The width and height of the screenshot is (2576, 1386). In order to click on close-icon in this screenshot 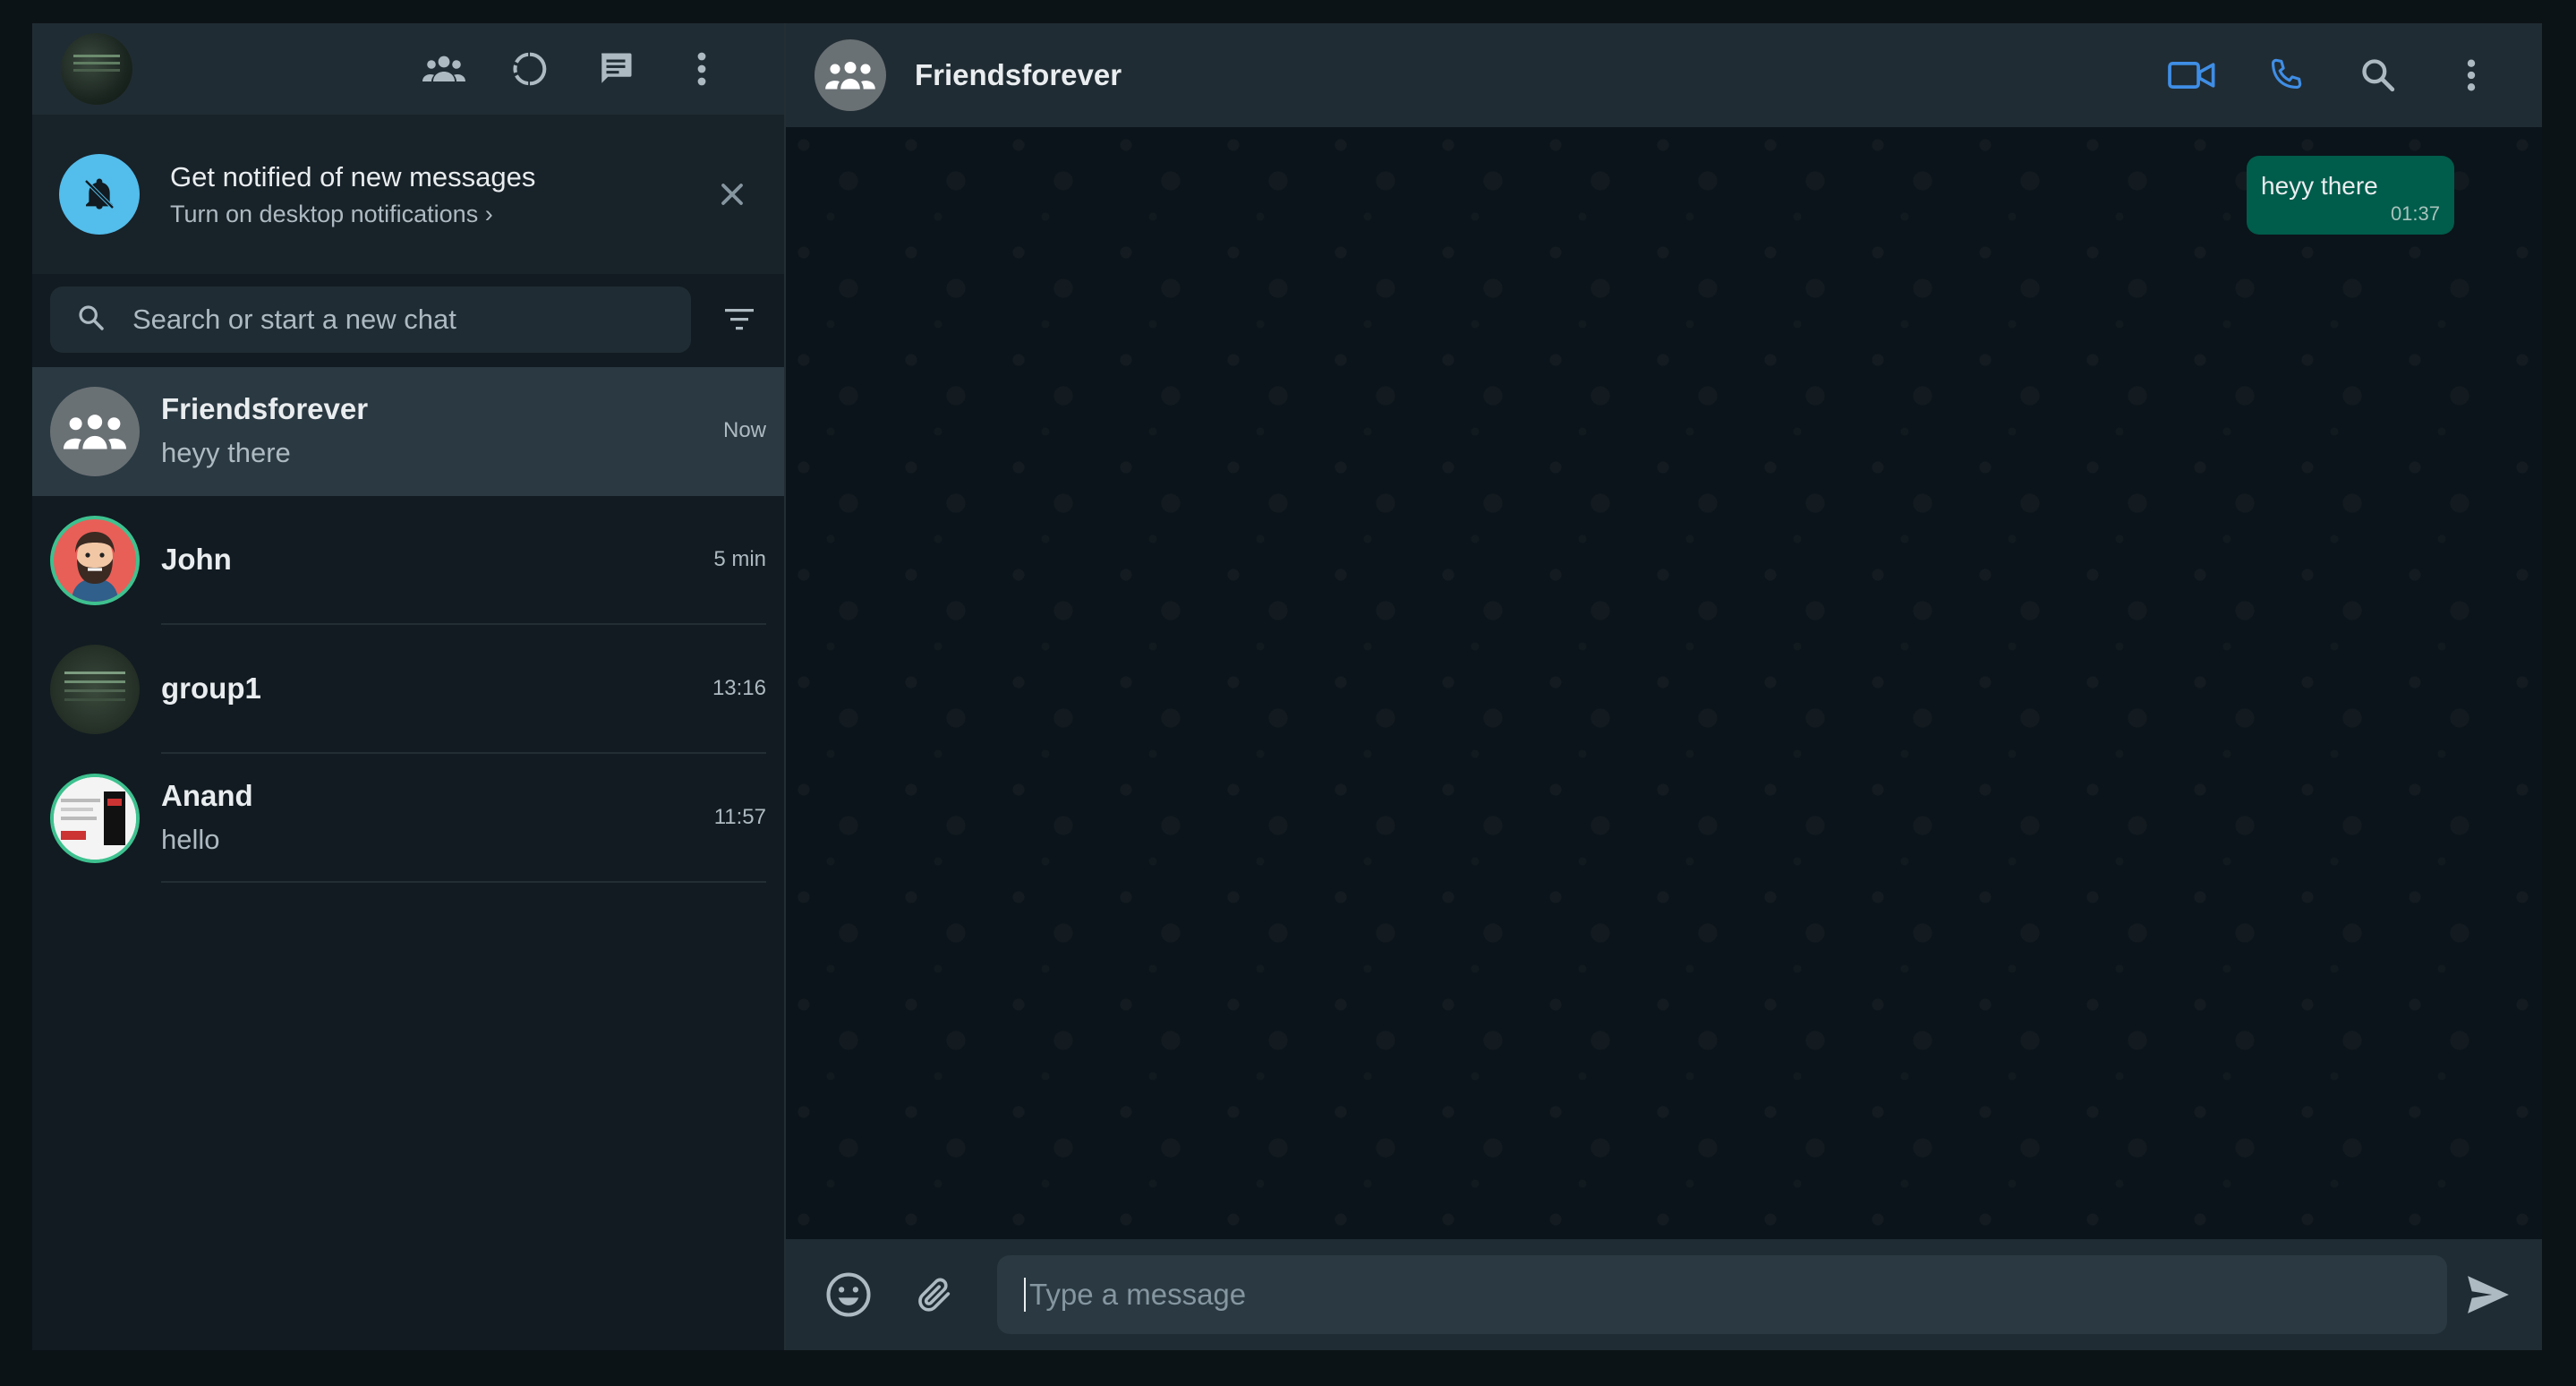, I will do `click(732, 194)`.